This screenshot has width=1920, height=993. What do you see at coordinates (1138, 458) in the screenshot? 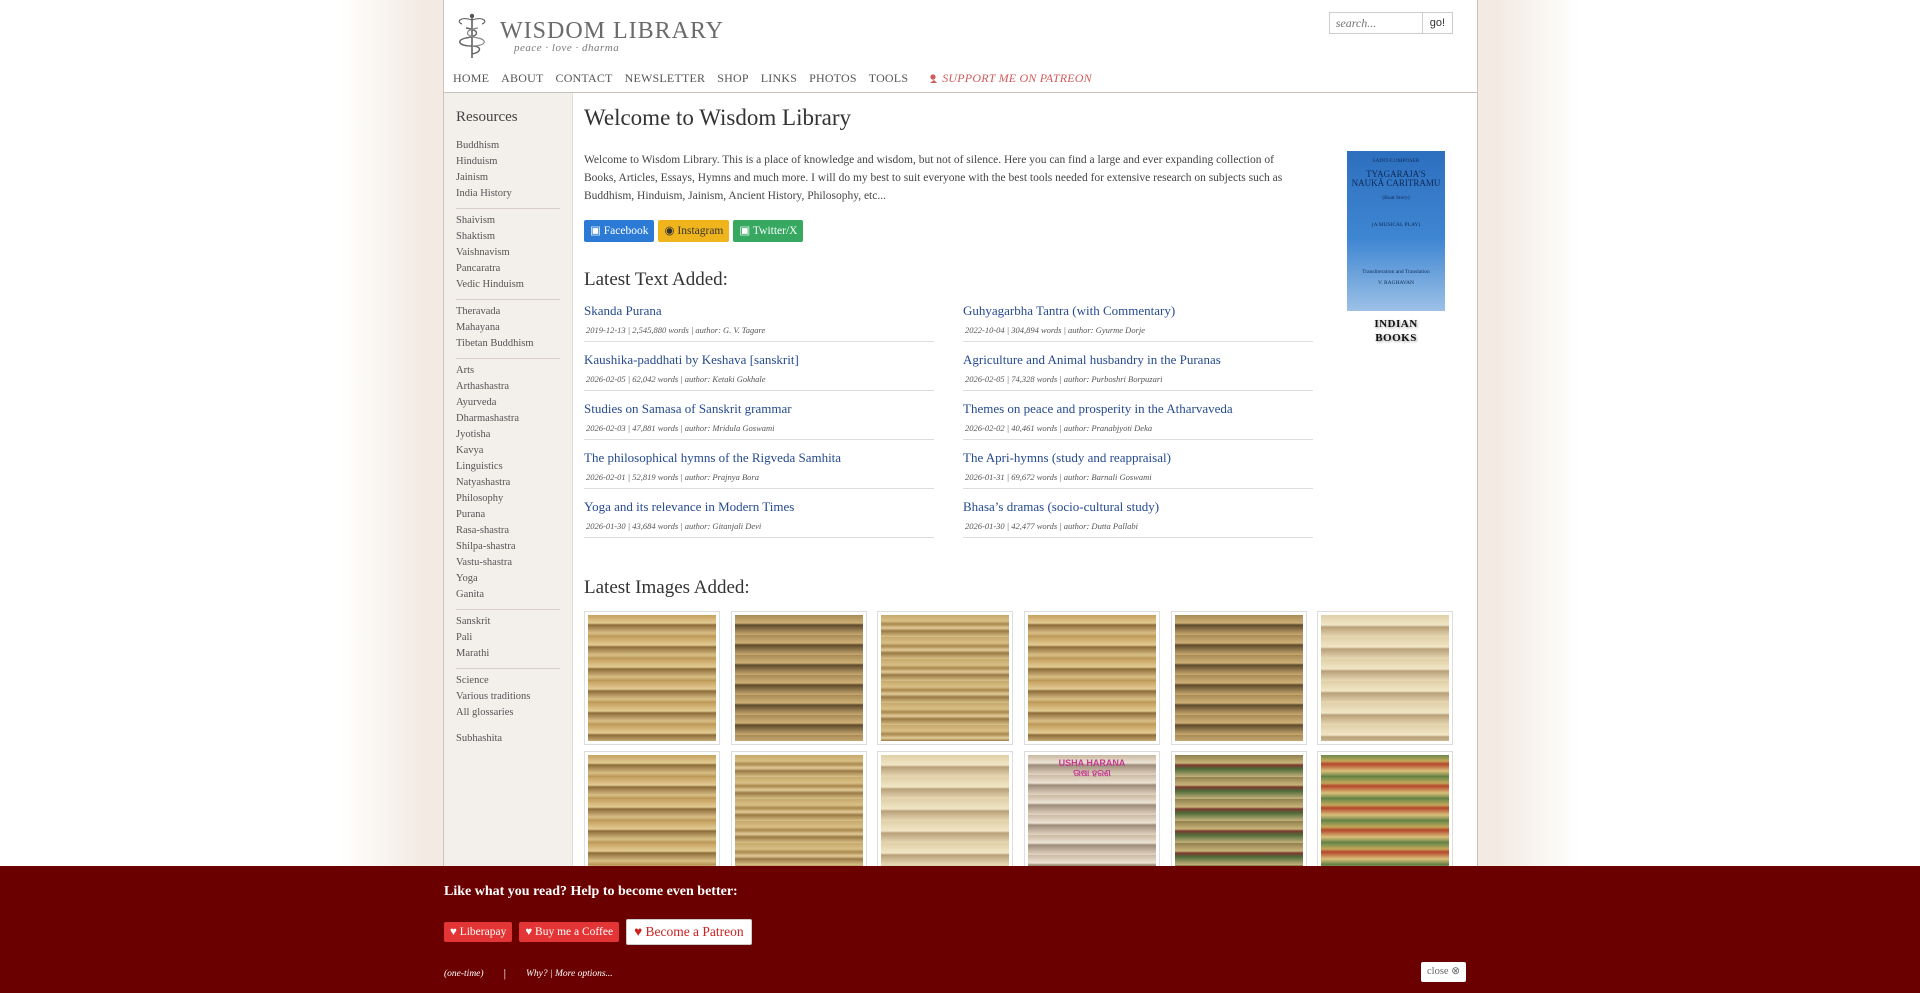
I see `text-link: The Apri-hymns (study and reappraisal)` at bounding box center [1138, 458].